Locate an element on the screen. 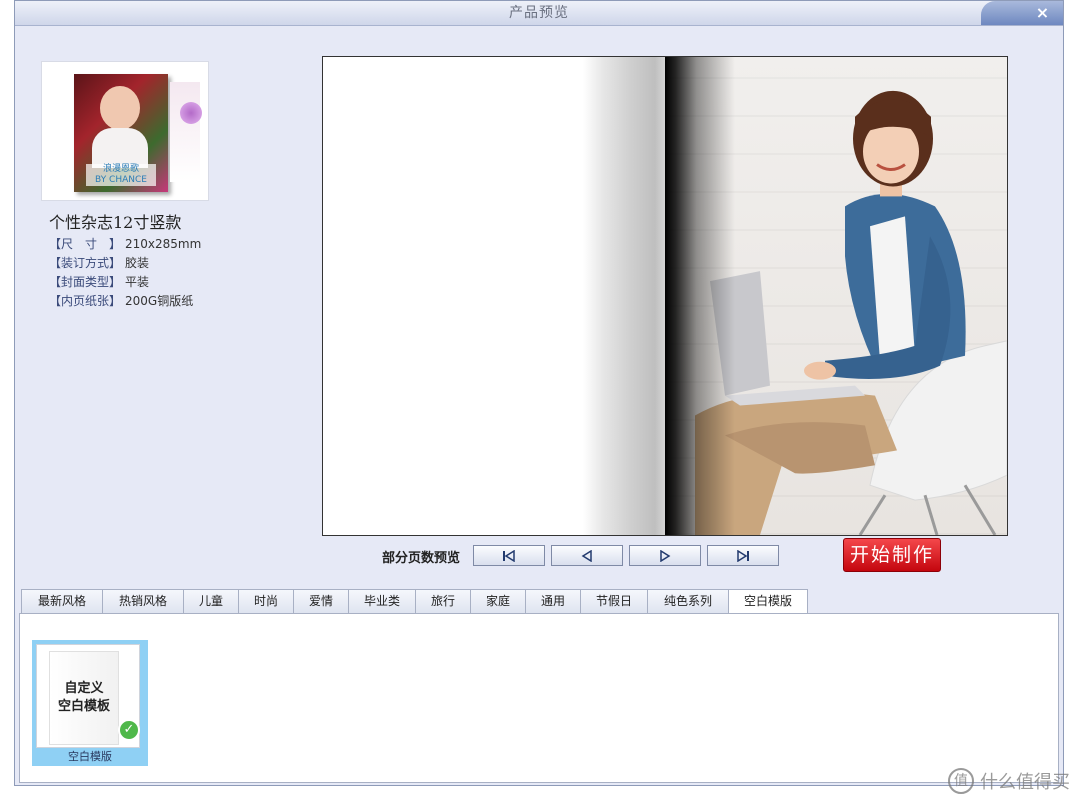  spec-row: 【装订方式】 胶装 is located at coordinates (125, 263).